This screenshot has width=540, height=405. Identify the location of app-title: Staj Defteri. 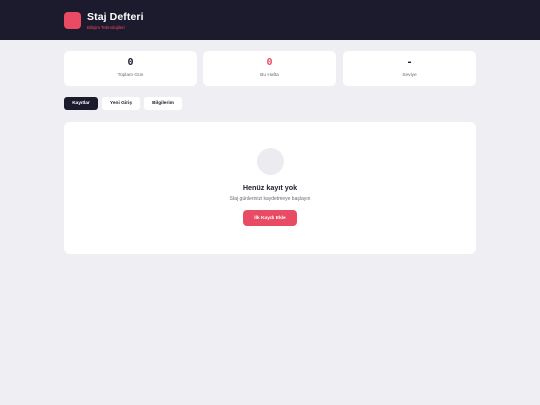
(115, 17).